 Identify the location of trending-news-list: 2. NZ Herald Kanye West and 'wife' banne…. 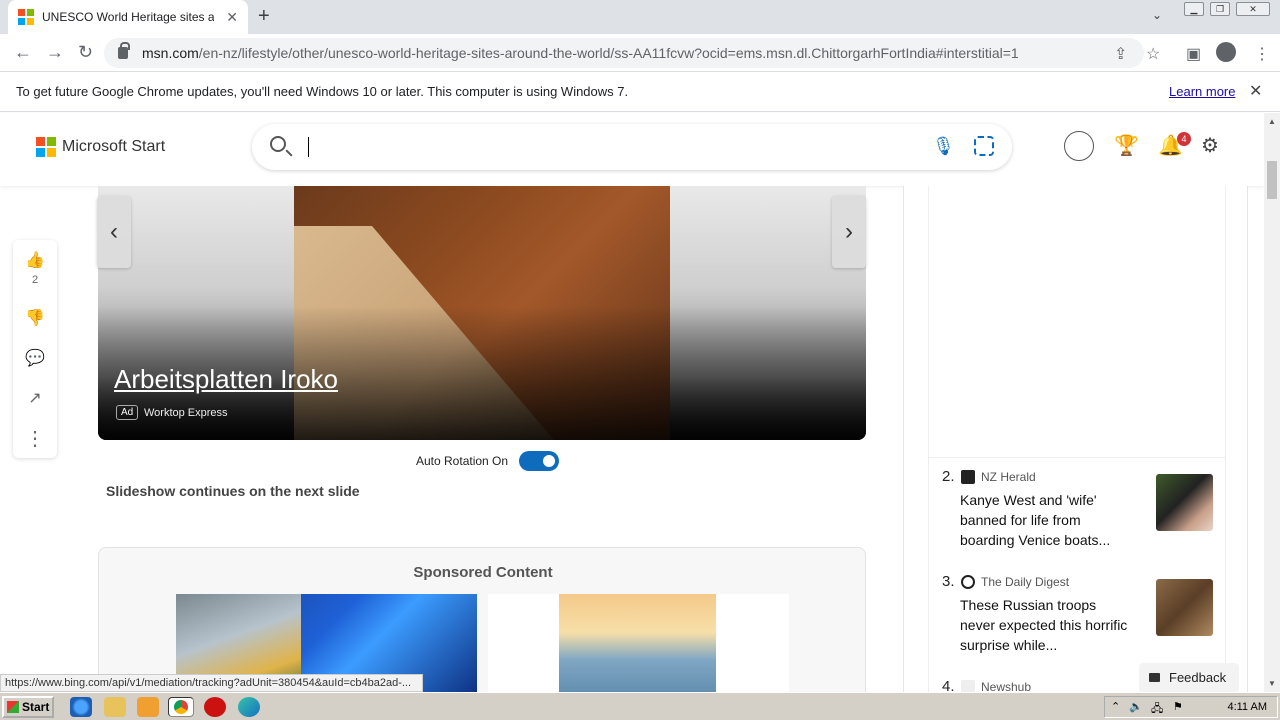
(1077, 576).